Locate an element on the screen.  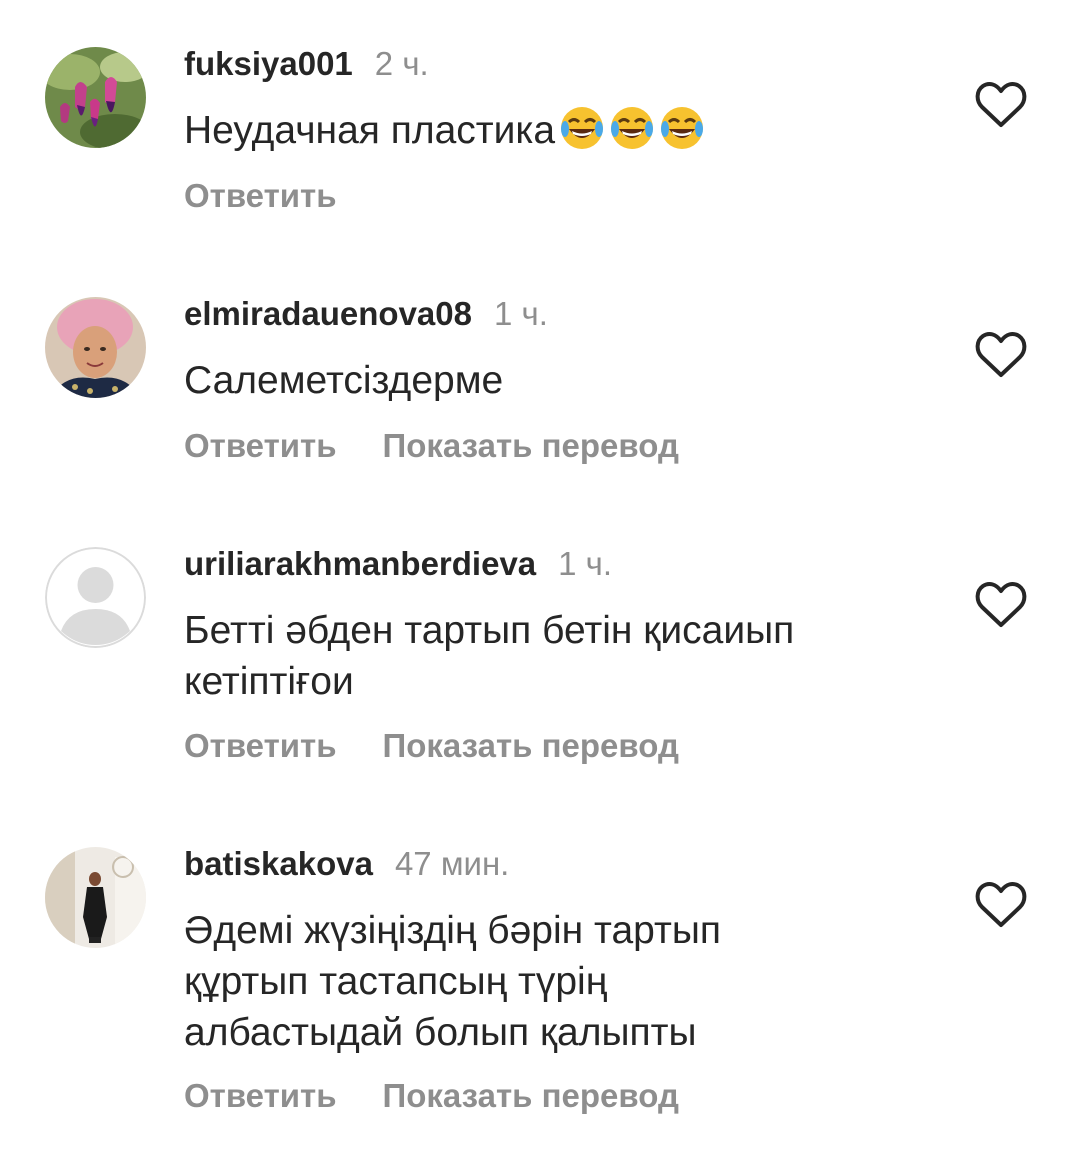
comment-text: Неудачная пластика is located at coordinates (564, 130).